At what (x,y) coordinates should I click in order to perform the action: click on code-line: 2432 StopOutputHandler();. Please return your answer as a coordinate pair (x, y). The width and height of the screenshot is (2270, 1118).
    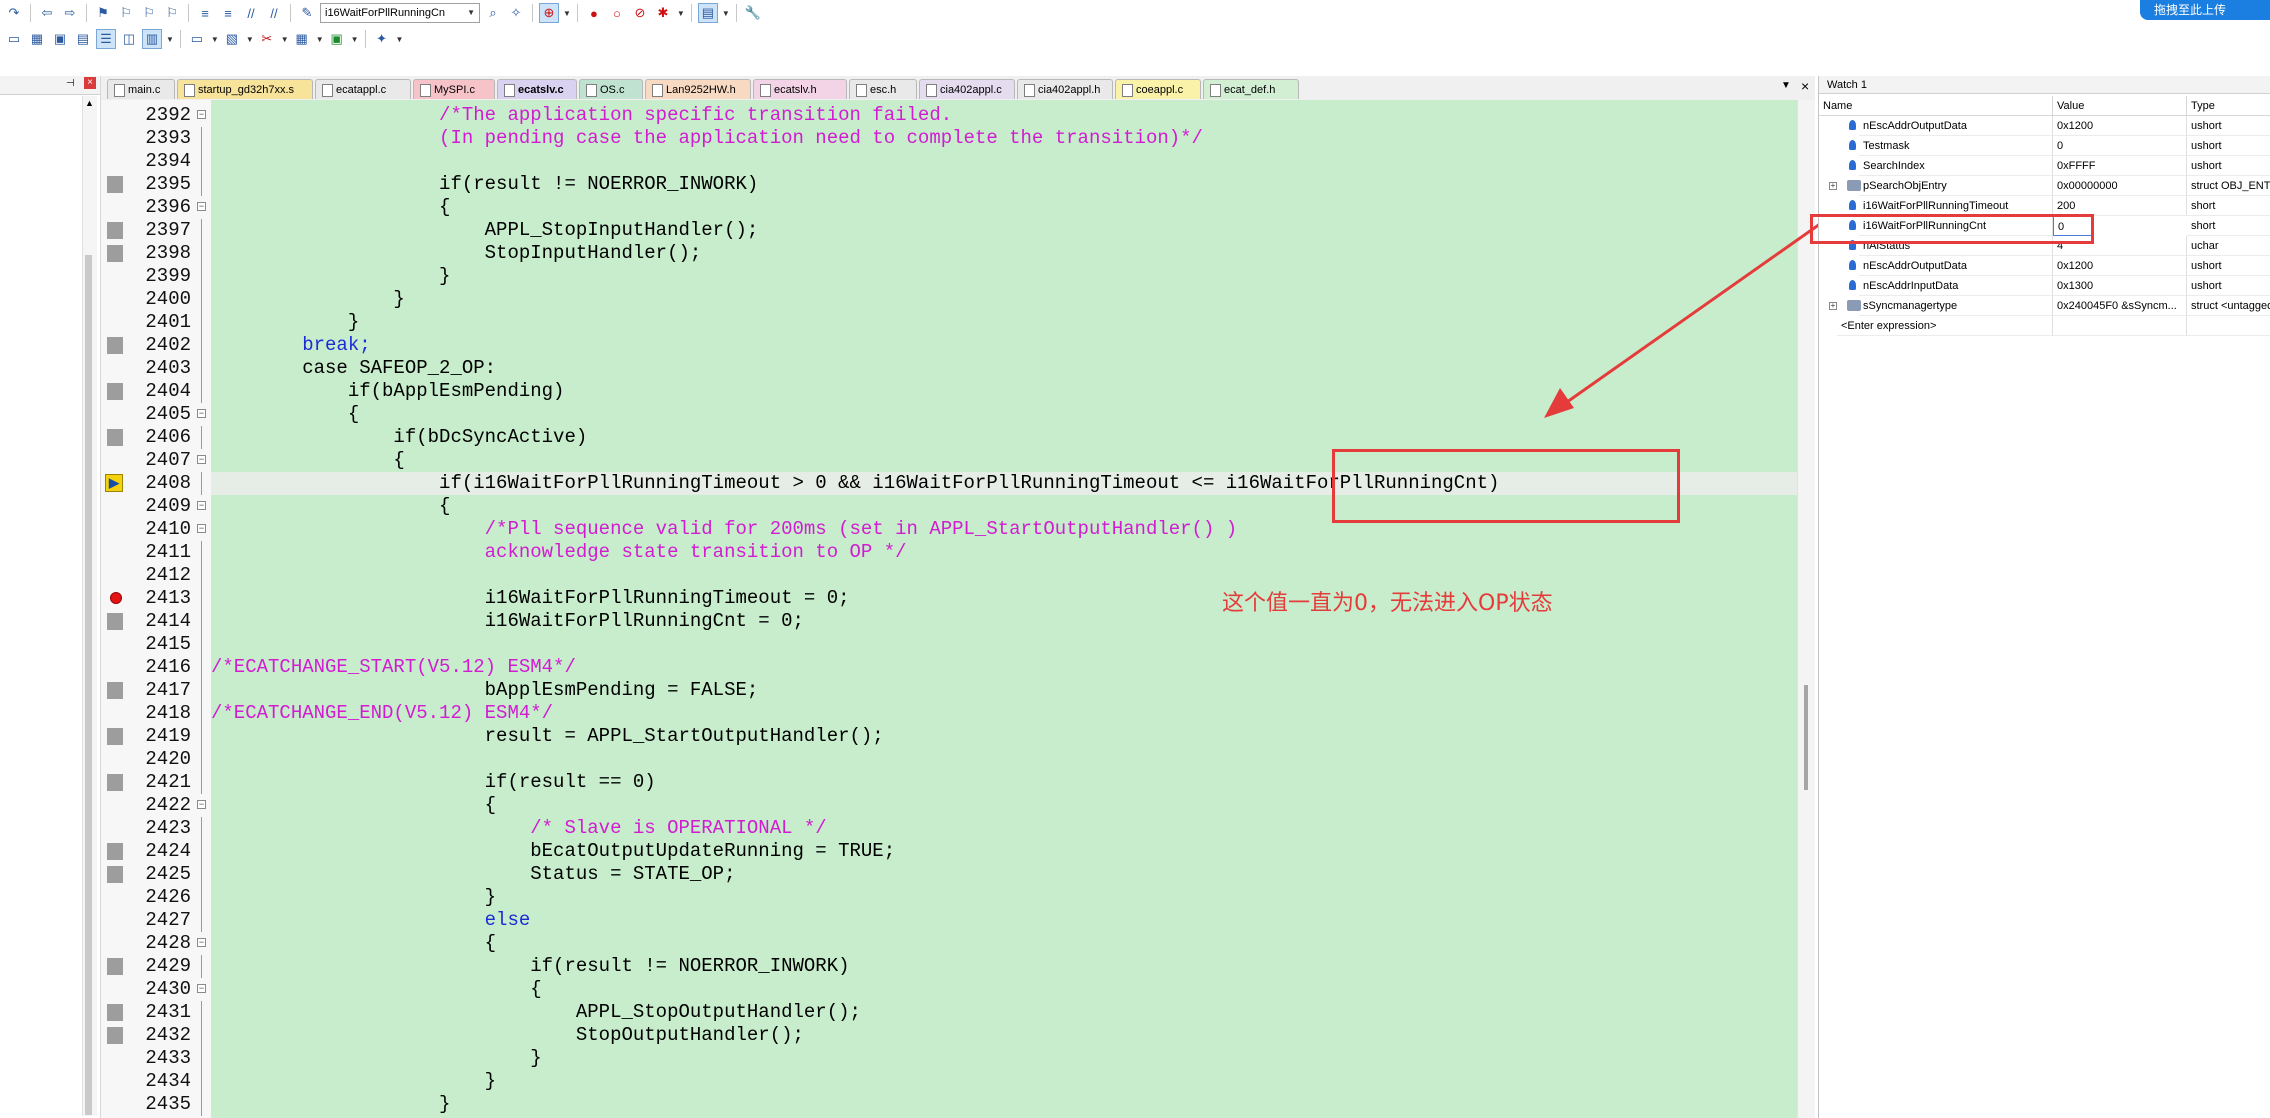
    Looking at the image, I should click on (949, 1035).